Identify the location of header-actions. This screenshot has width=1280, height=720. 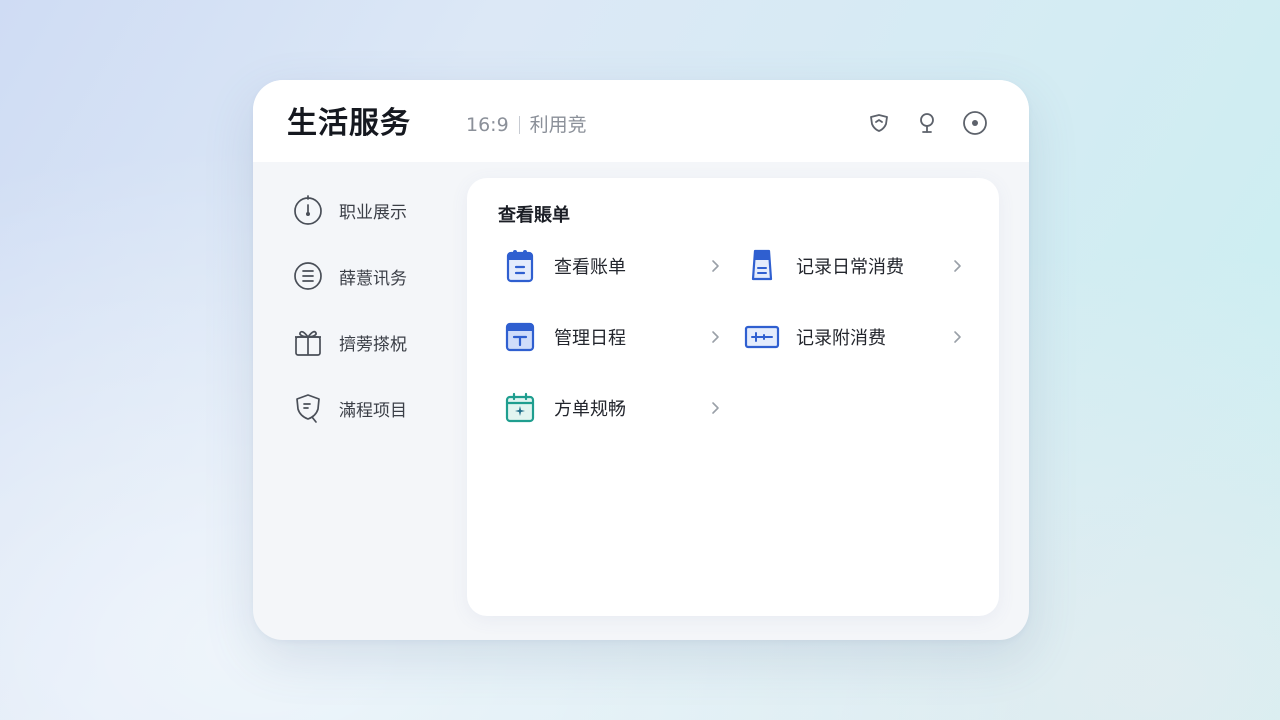
(927, 123).